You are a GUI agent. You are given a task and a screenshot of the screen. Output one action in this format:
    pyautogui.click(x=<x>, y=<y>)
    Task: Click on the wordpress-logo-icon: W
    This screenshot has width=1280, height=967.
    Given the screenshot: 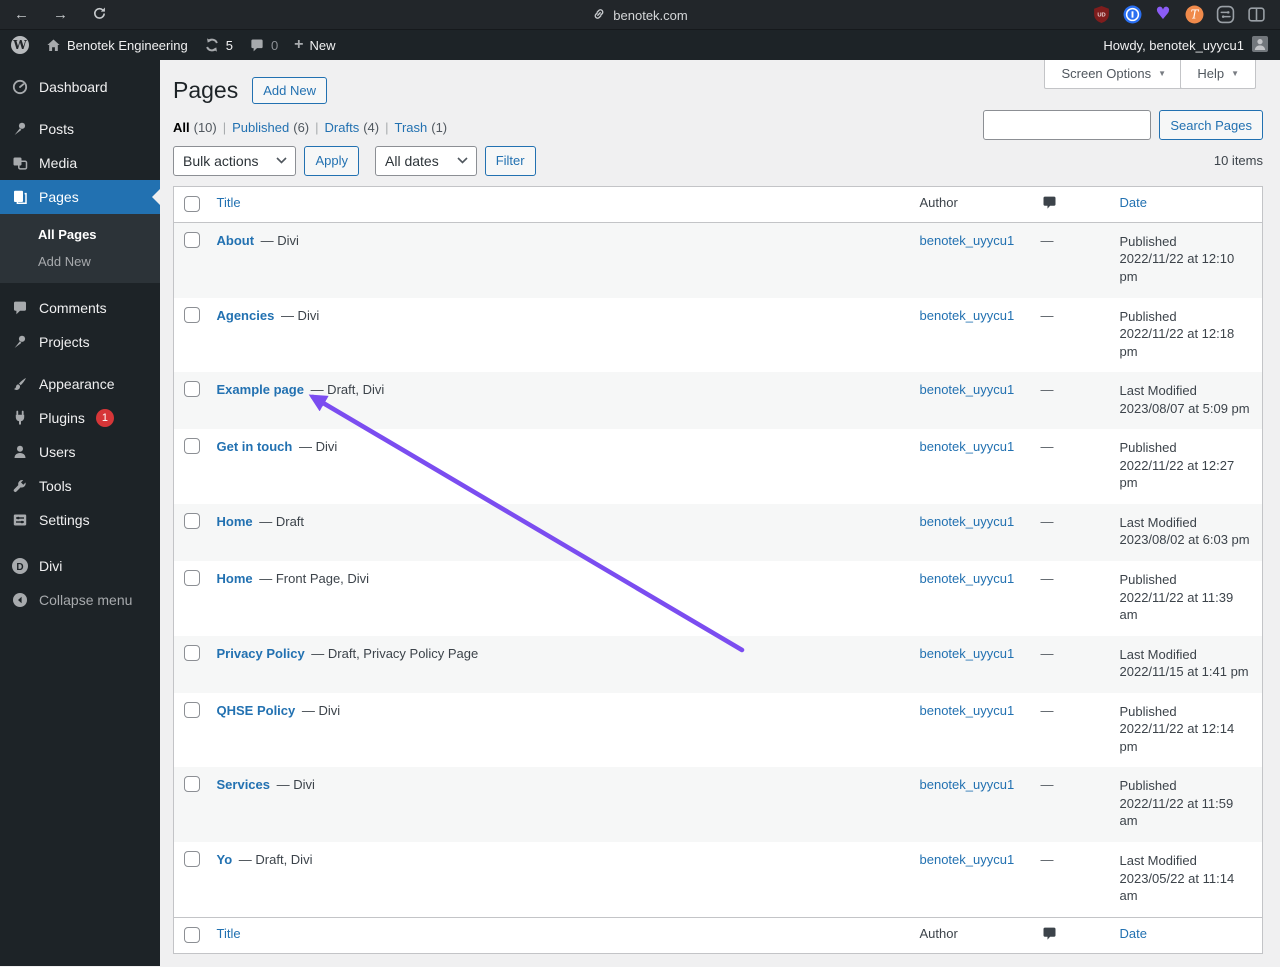 What is the action you would take?
    pyautogui.click(x=20, y=45)
    